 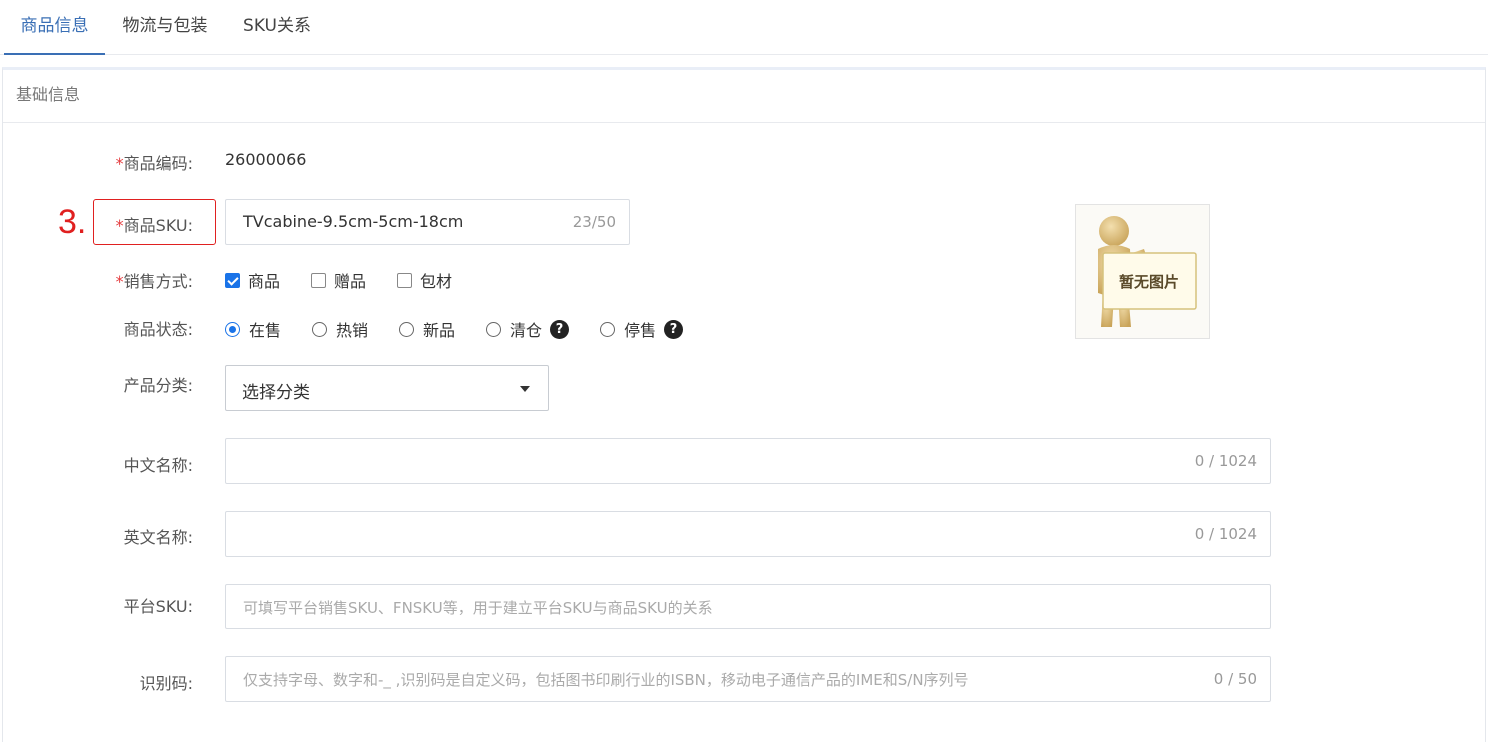 I want to click on product-code-value: 26000066, so click(x=266, y=159).